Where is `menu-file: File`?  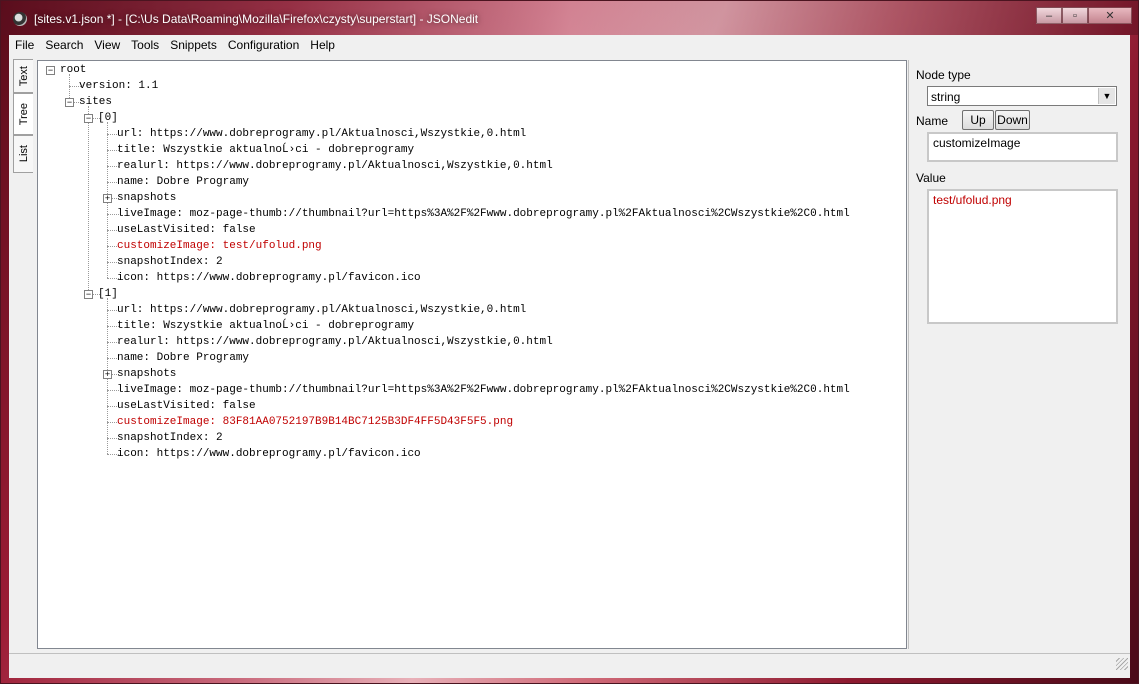 menu-file: File is located at coordinates (24, 45).